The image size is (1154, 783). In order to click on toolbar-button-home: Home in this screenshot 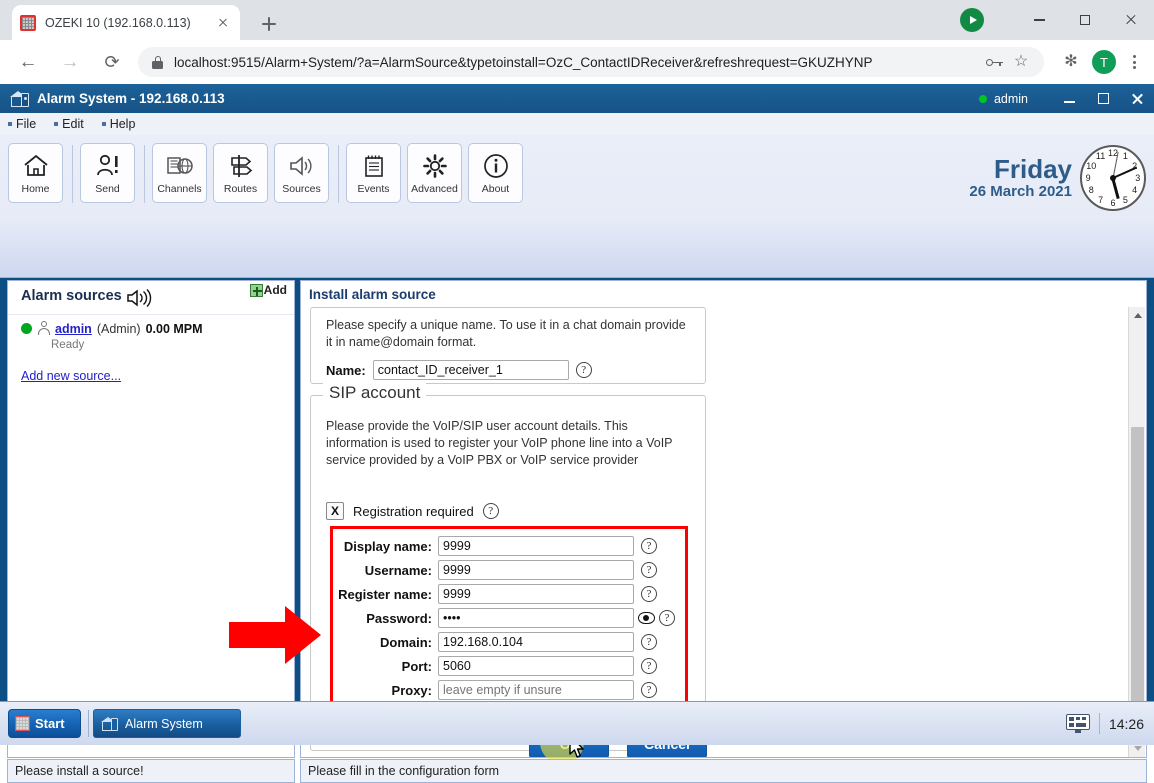, I will do `click(35, 173)`.